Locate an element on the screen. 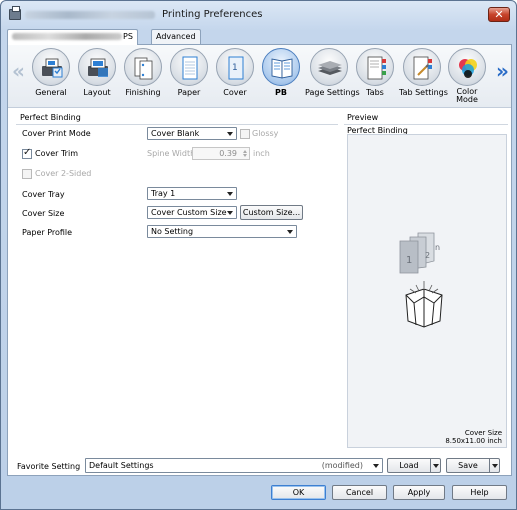 This screenshot has width=517, height=510. cover-print-mode-select: Cover Blank is located at coordinates (192, 133).